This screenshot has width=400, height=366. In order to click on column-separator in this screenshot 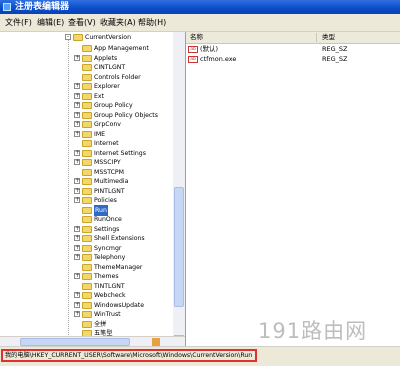, I will do `click(316, 37)`.